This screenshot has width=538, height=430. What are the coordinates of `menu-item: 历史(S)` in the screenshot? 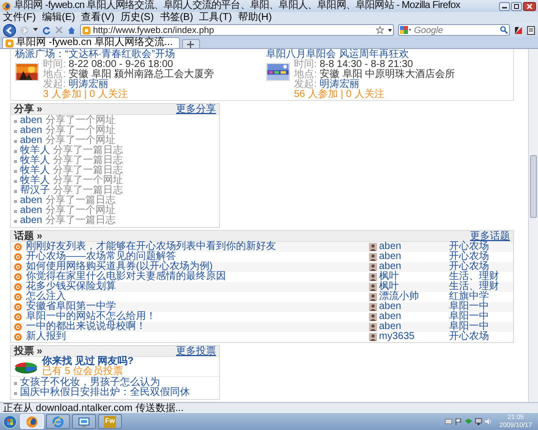 It's located at (137, 17).